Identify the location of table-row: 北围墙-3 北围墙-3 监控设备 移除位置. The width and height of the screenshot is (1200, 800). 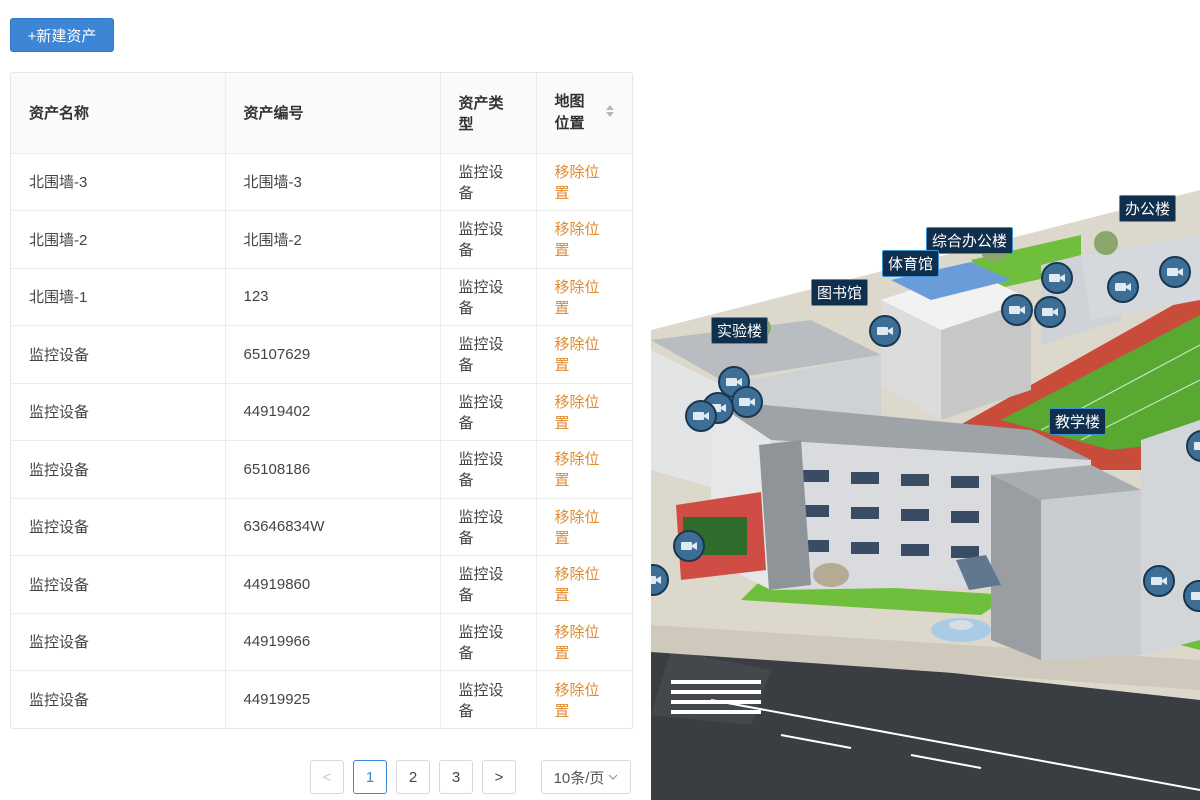
(321, 182).